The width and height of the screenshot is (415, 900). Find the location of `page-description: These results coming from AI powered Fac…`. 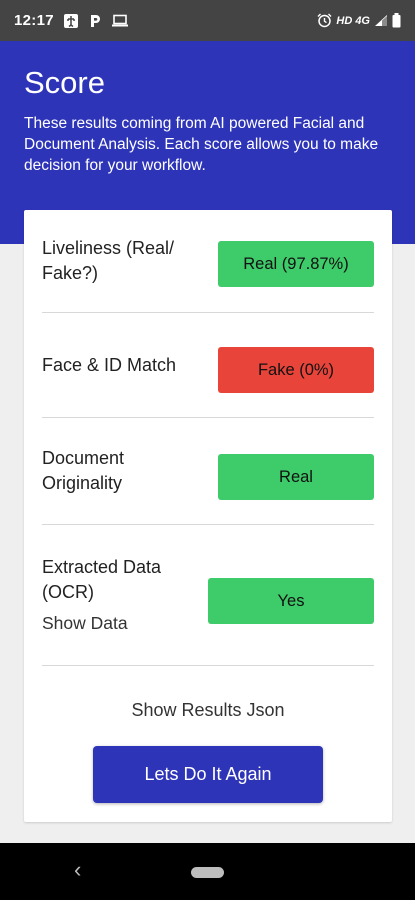

page-description: These results coming from AI powered Fac… is located at coordinates (201, 144).